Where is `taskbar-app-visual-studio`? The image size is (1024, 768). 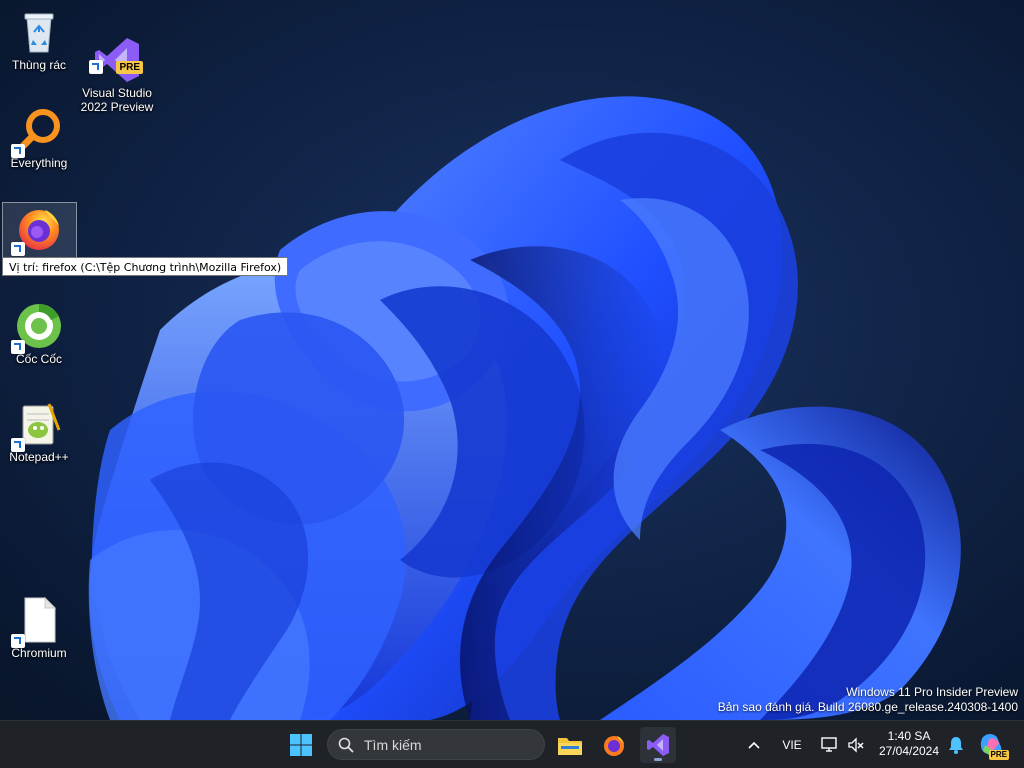
taskbar-app-visual-studio is located at coordinates (658, 745).